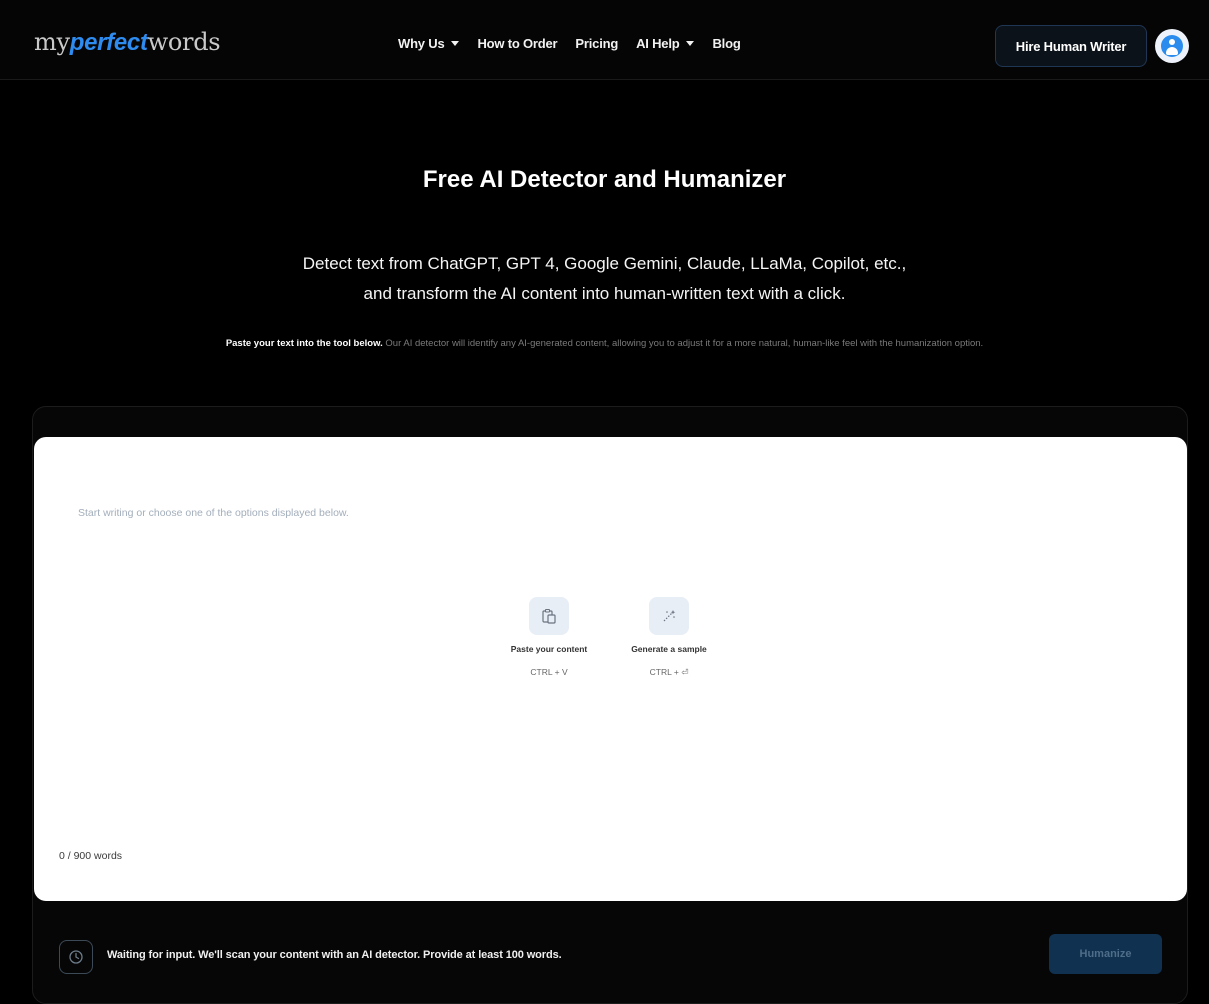 This screenshot has height=1004, width=1209. I want to click on nav-blog-label: Blog, so click(726, 43).